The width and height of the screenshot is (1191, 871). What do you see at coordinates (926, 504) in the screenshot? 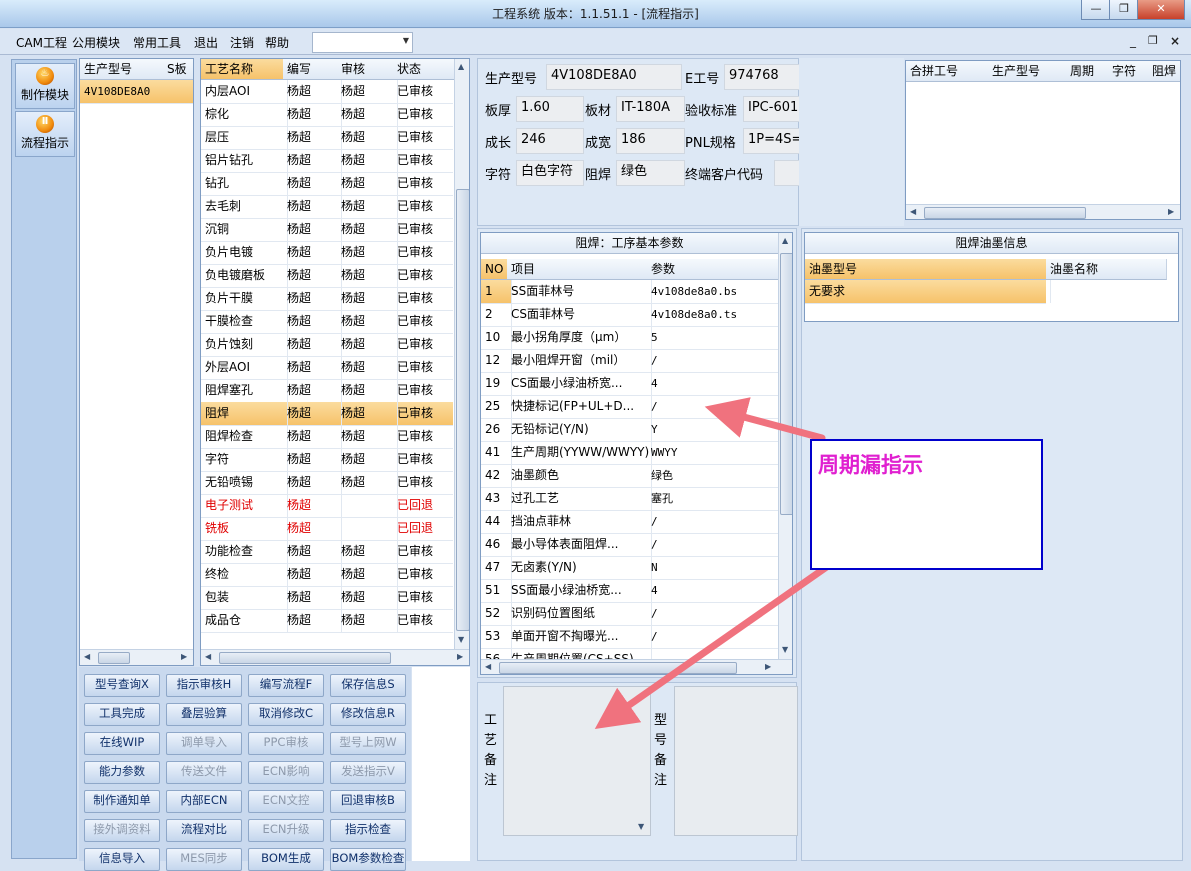
I see `annotation-box: 周期漏指示` at bounding box center [926, 504].